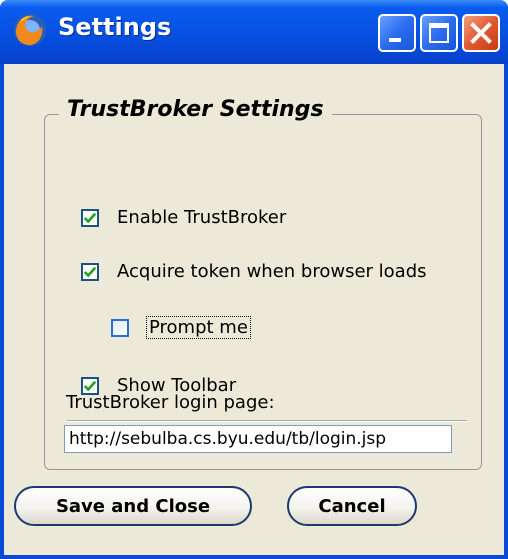 The height and width of the screenshot is (559, 508). I want to click on separator, so click(267, 421).